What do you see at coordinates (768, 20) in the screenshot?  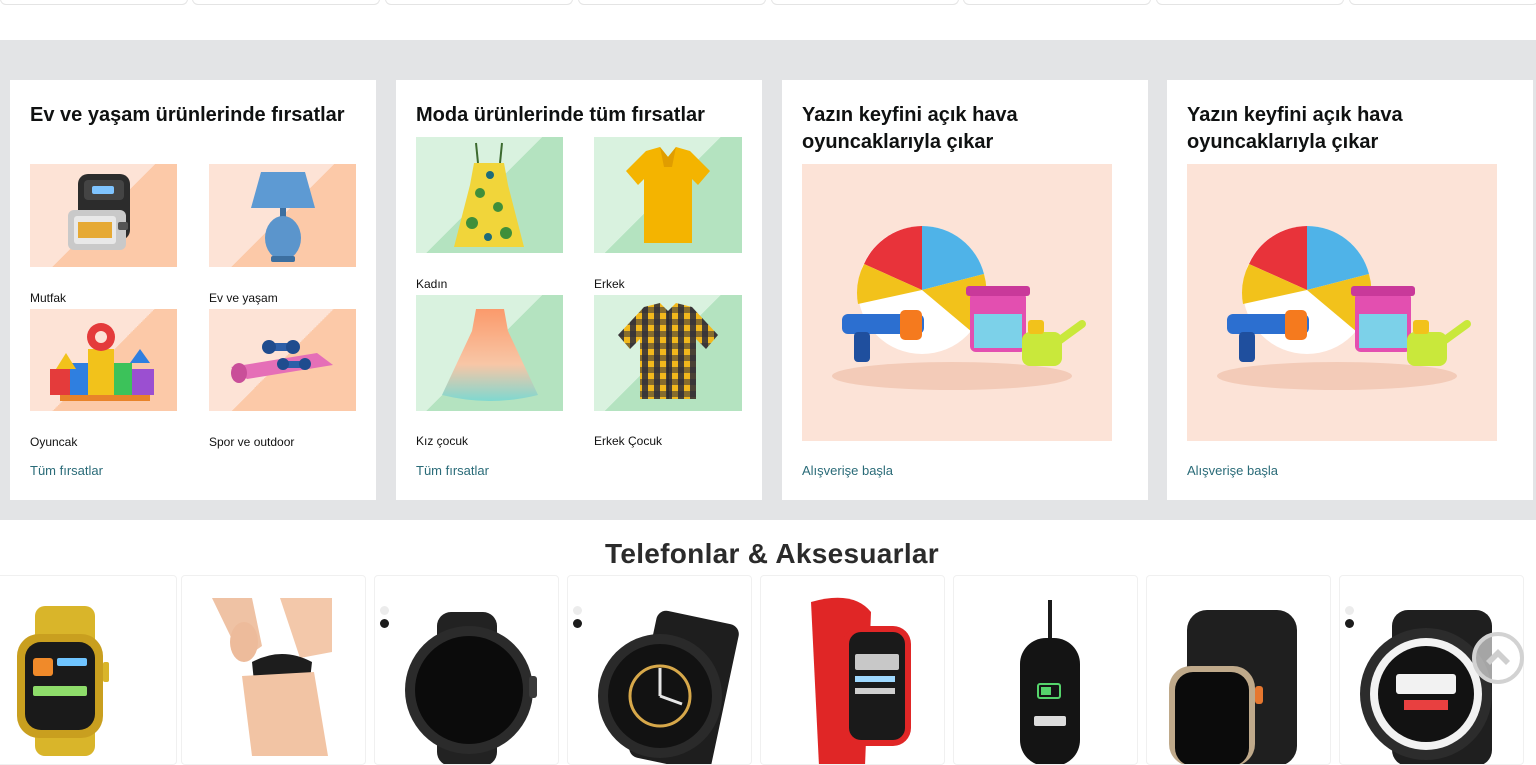 I see `top-carousel-strip` at bounding box center [768, 20].